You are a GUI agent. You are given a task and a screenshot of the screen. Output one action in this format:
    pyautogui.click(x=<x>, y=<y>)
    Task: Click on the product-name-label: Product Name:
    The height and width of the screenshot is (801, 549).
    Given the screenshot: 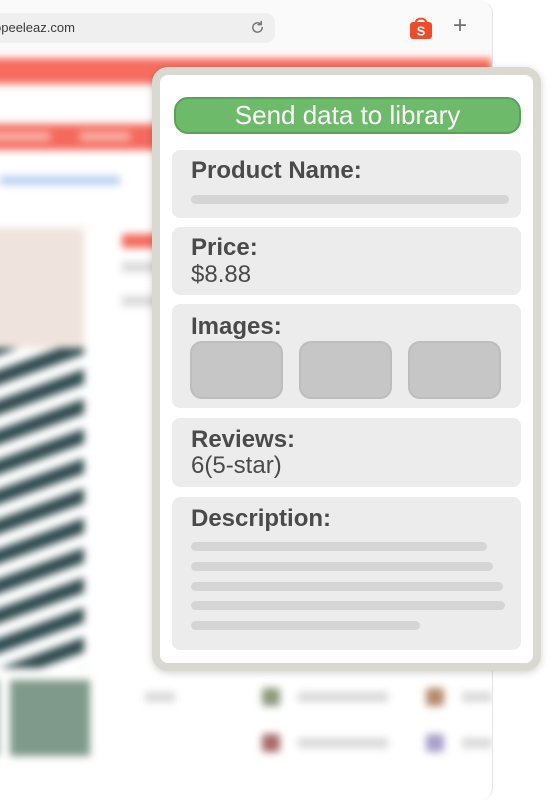 What is the action you would take?
    pyautogui.click(x=276, y=170)
    